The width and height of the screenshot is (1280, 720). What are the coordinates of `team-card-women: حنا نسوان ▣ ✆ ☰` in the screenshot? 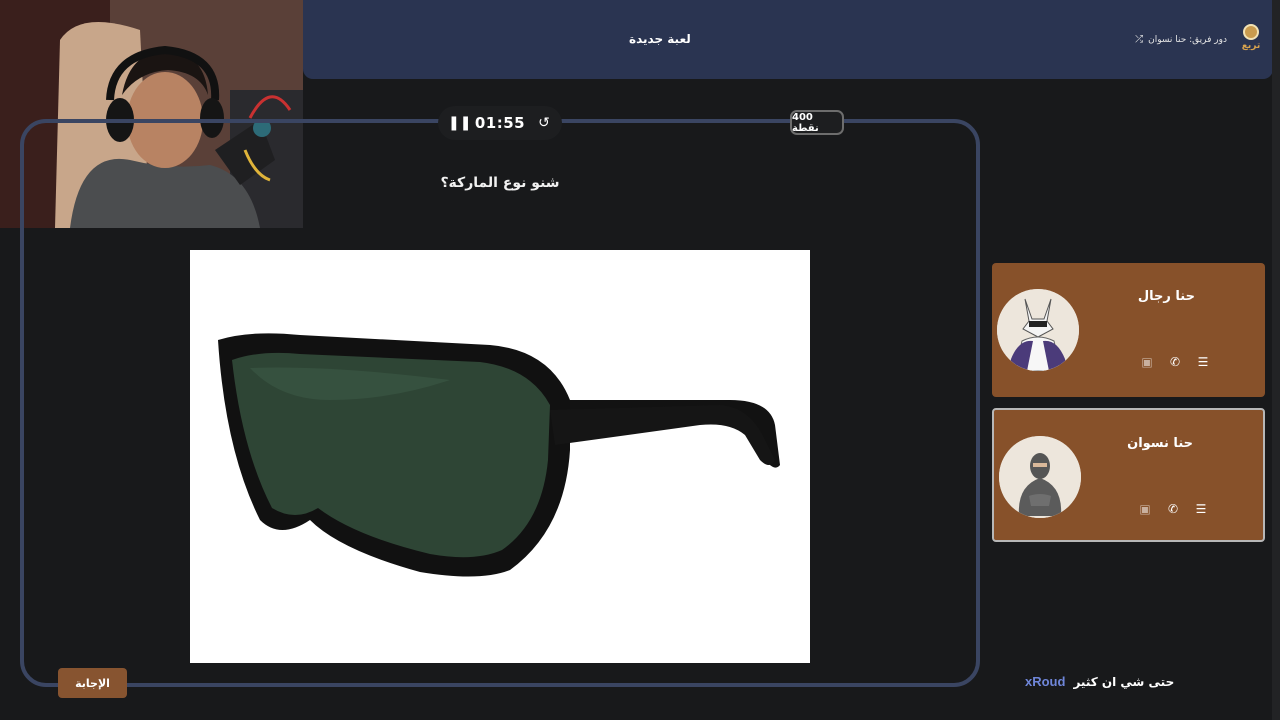 It's located at (1128, 475).